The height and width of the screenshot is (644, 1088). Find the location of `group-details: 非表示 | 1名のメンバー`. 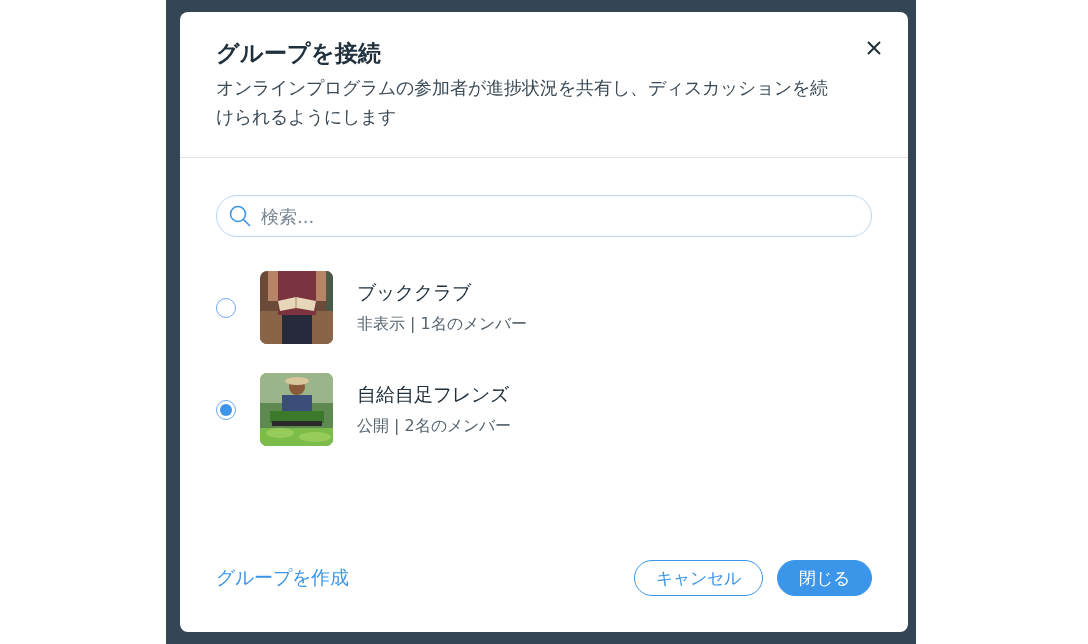

group-details: 非表示 | 1名のメンバー is located at coordinates (442, 324).